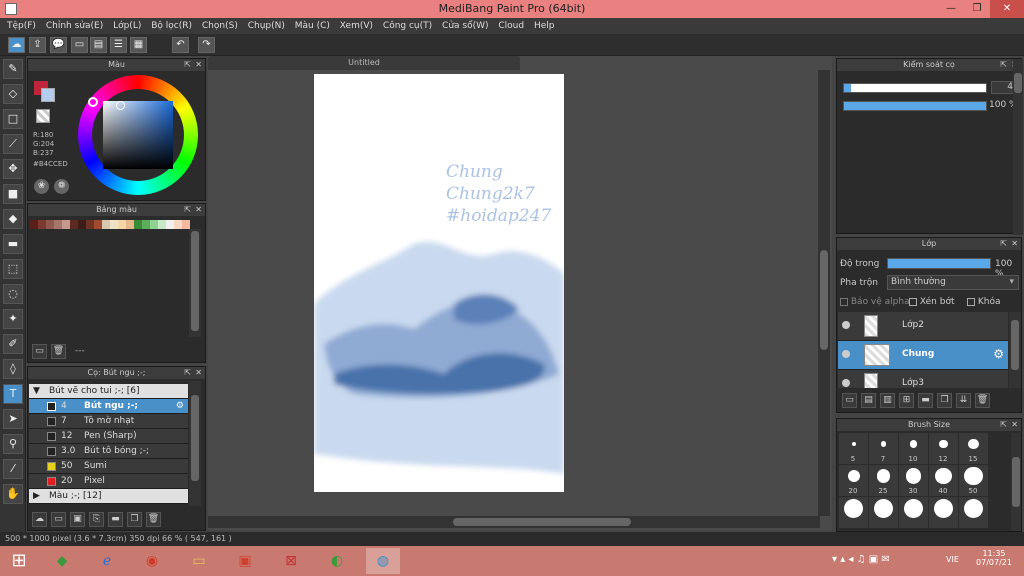 The width and height of the screenshot is (1024, 576). I want to click on layer-row: Chung ⚙, so click(923, 355).